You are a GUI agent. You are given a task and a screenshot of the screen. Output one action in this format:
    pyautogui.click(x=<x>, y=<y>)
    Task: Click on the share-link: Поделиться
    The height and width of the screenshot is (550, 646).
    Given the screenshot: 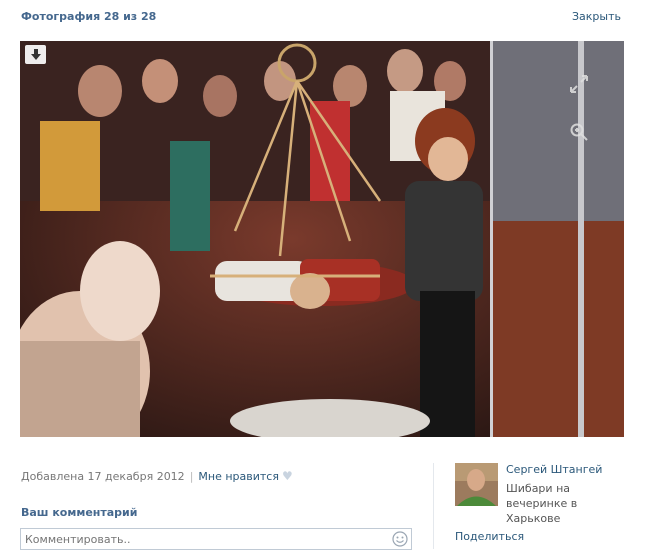 What is the action you would take?
    pyautogui.click(x=489, y=536)
    